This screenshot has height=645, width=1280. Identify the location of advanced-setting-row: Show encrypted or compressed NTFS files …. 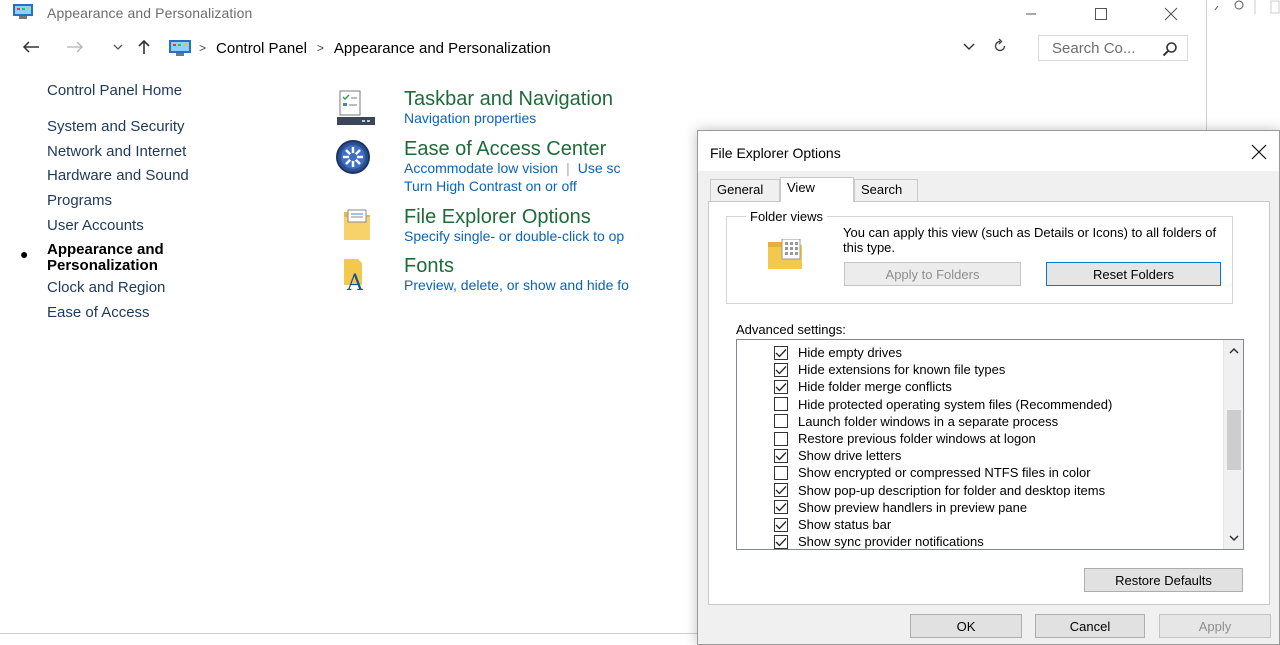
(932, 472).